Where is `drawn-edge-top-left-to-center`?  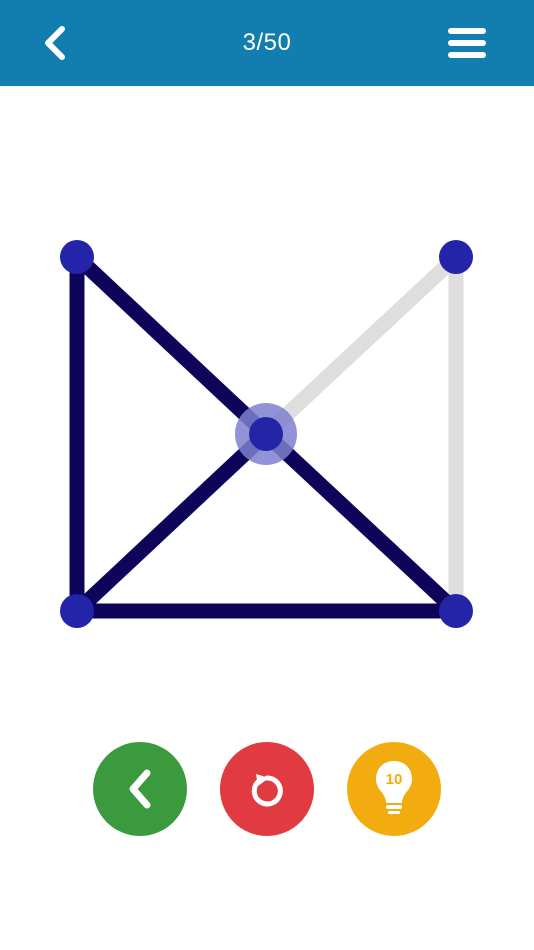
drawn-edge-top-left-to-center is located at coordinates (171, 345).